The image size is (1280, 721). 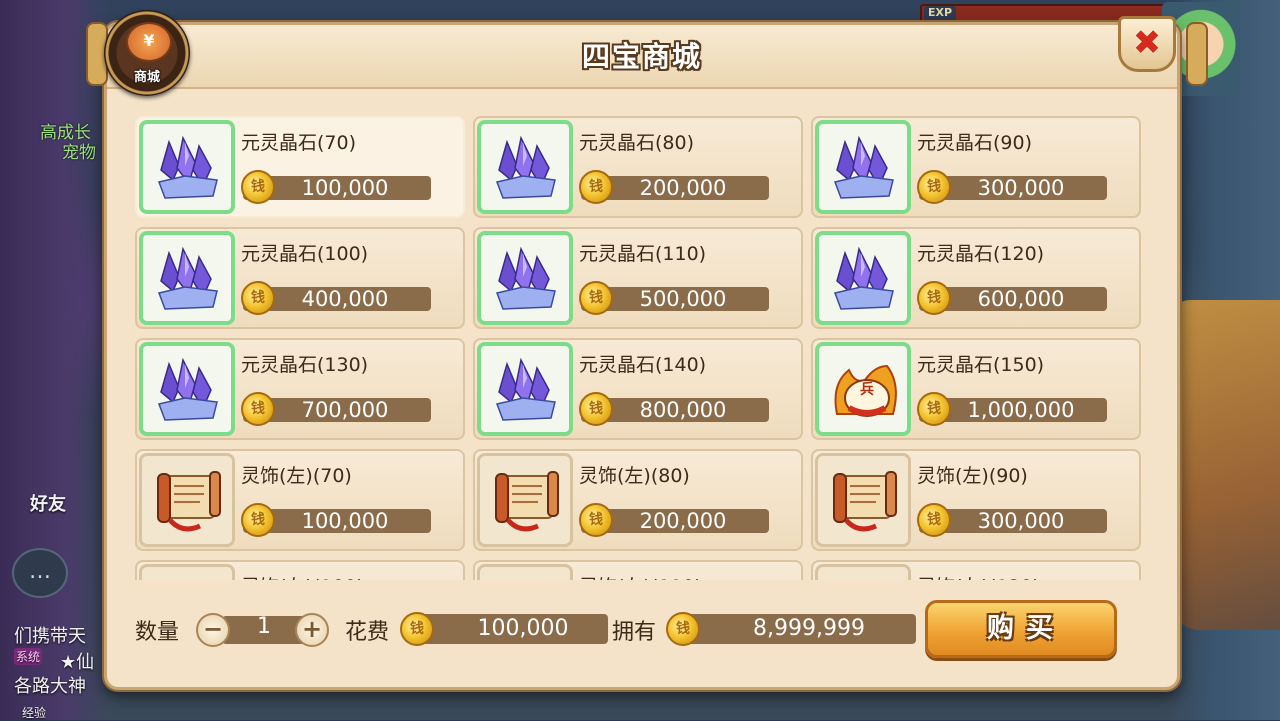 I want to click on exp-bar-label: 经验, so click(x=34, y=713).